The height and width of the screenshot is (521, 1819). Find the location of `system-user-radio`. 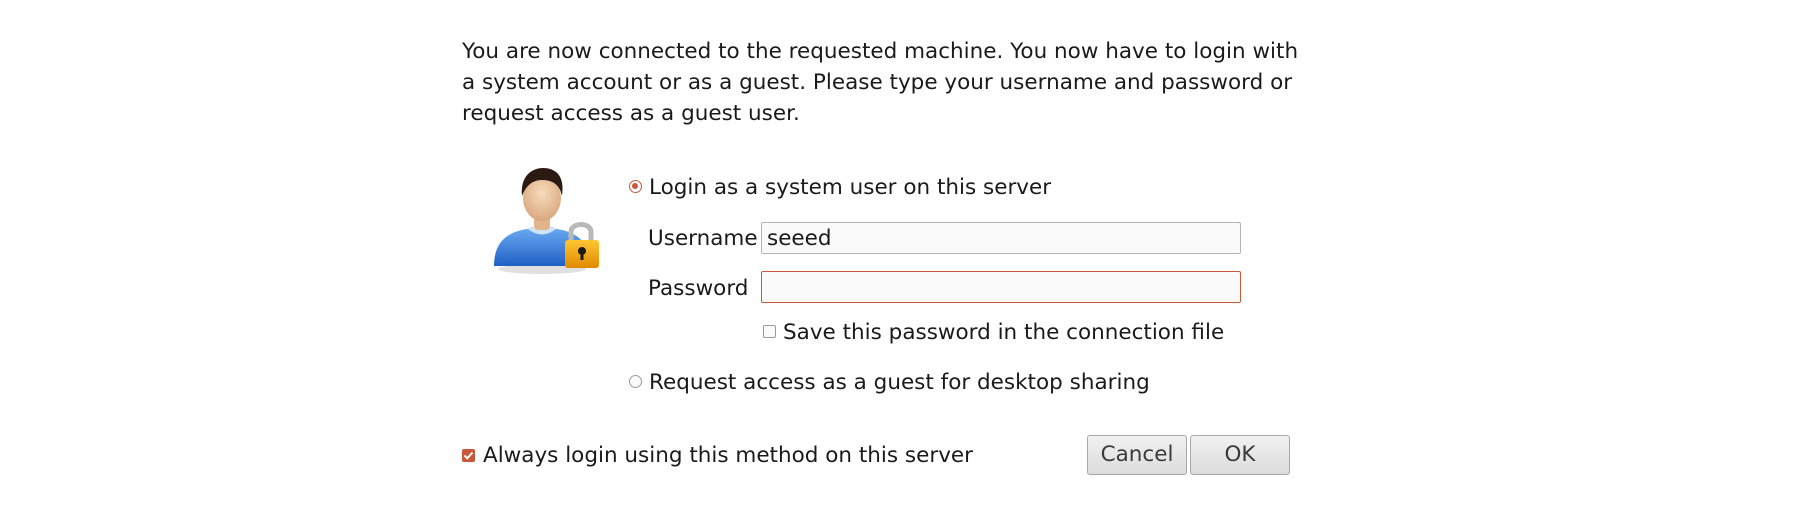

system-user-radio is located at coordinates (635, 186).